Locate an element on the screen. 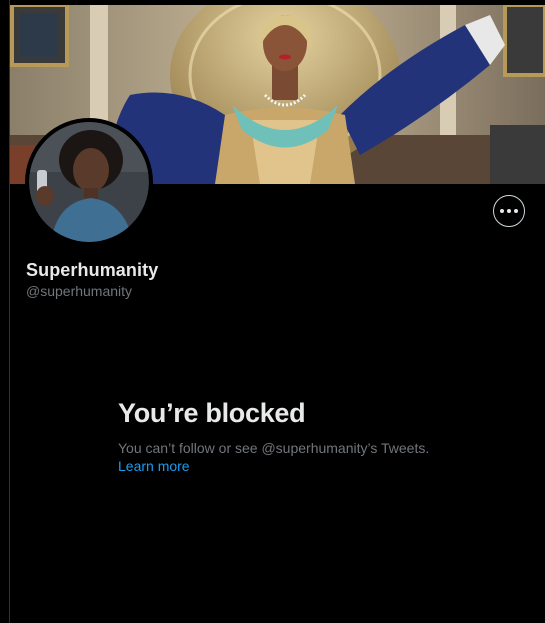 This screenshot has width=545, height=623. more-options-button is located at coordinates (509, 211).